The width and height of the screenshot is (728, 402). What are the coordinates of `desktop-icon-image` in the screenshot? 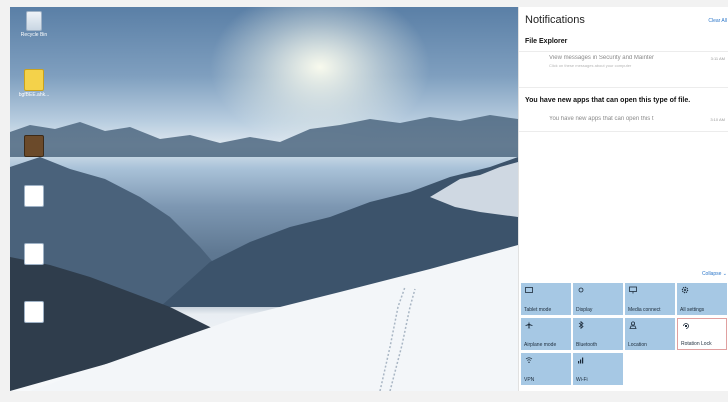 It's located at (34, 146).